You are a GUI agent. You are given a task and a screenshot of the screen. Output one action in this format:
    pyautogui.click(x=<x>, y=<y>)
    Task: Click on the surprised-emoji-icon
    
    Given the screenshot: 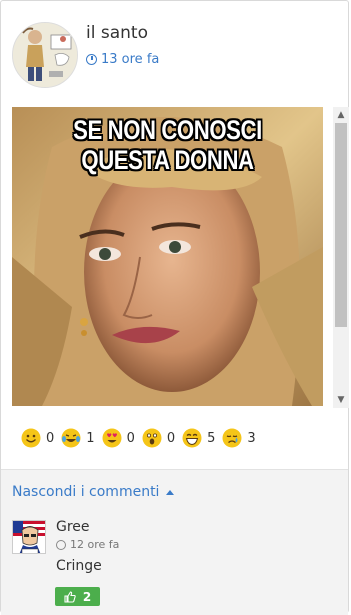 What is the action you would take?
    pyautogui.click(x=152, y=438)
    